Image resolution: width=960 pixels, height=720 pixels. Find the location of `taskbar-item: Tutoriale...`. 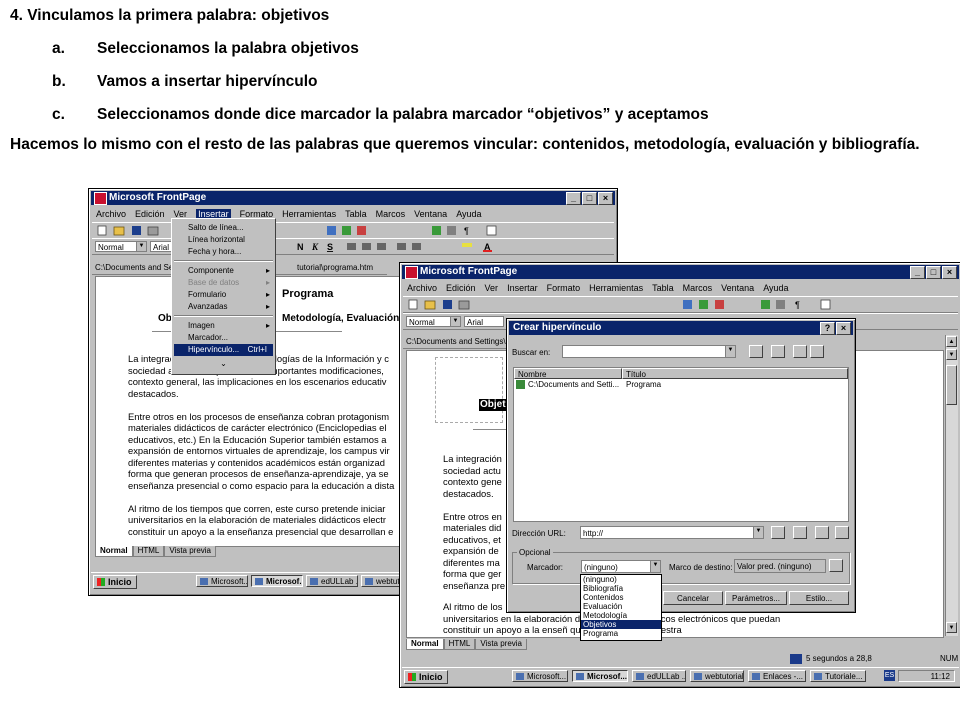

taskbar-item: Tutoriale... is located at coordinates (838, 676).